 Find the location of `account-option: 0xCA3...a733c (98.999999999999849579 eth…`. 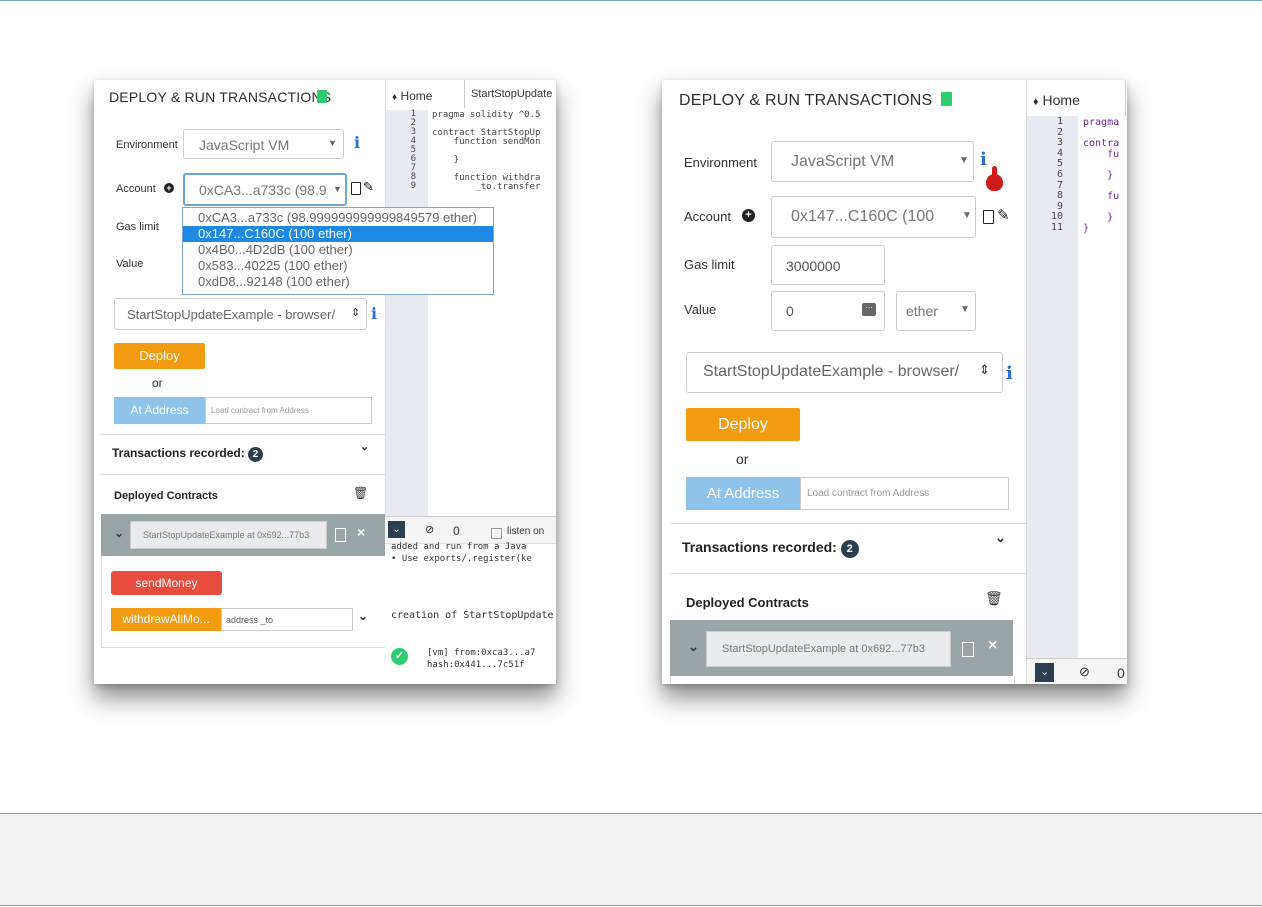

account-option: 0xCA3...a733c (98.999999999999849579 eth… is located at coordinates (338, 218).